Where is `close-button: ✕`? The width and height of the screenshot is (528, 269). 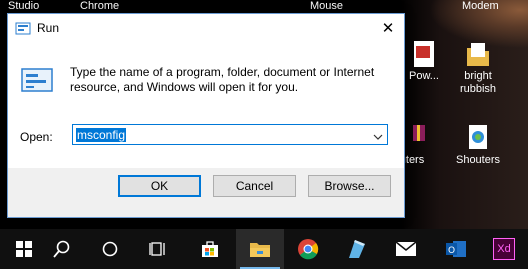 close-button: ✕ is located at coordinates (388, 29).